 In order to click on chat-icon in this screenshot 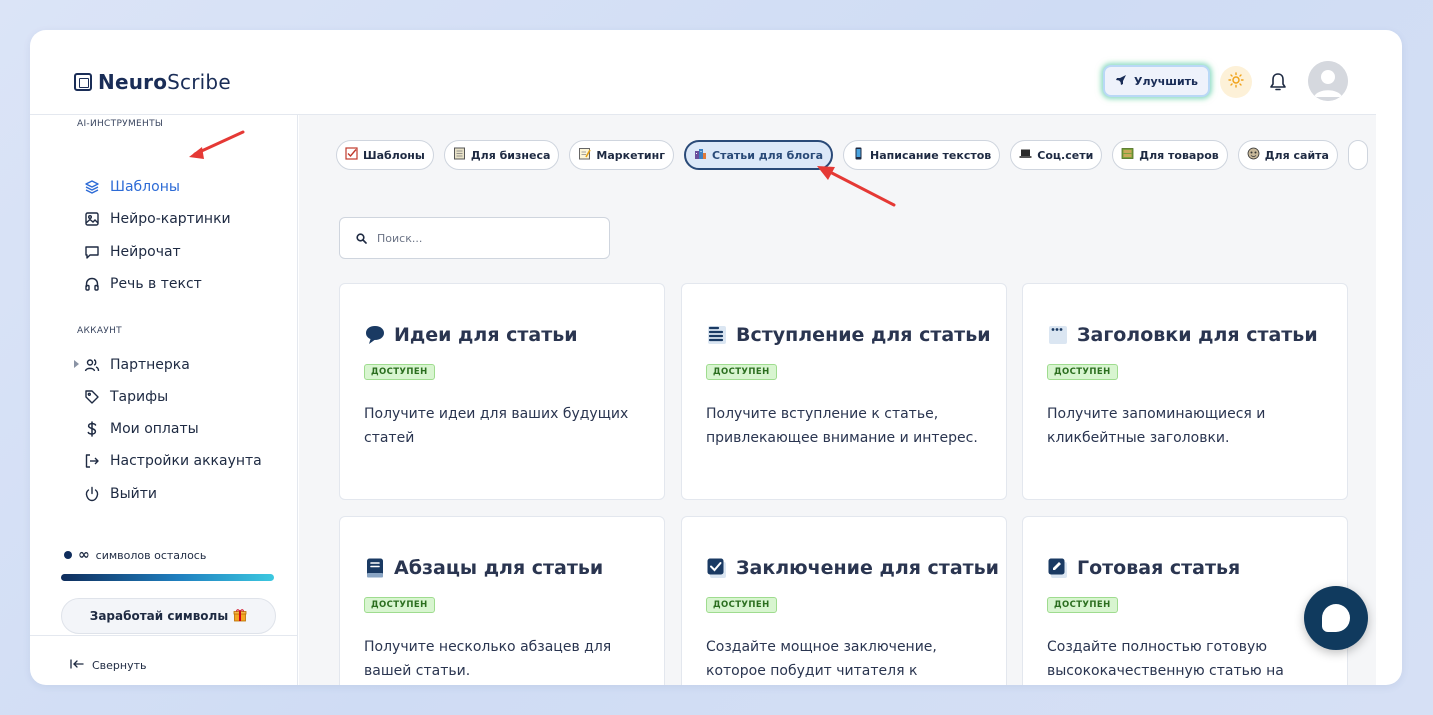, I will do `click(92, 252)`.